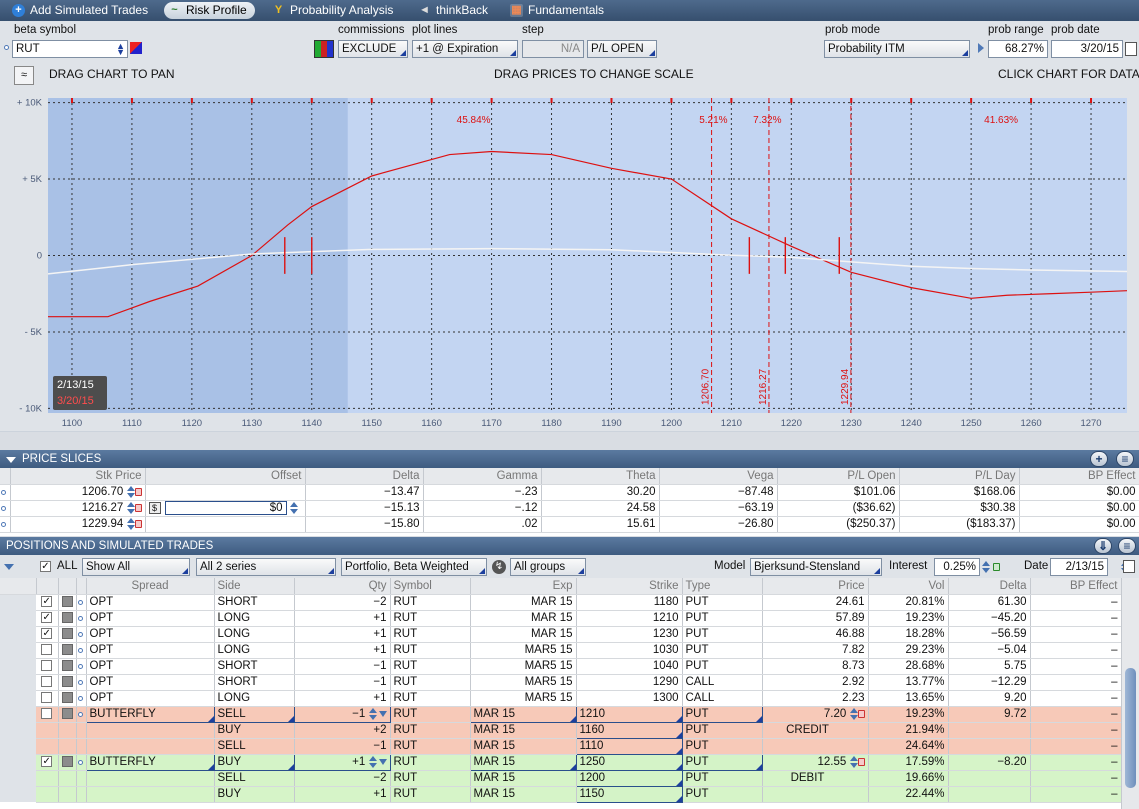  What do you see at coordinates (835, 714) in the screenshot?
I see `price-value: 7.20` at bounding box center [835, 714].